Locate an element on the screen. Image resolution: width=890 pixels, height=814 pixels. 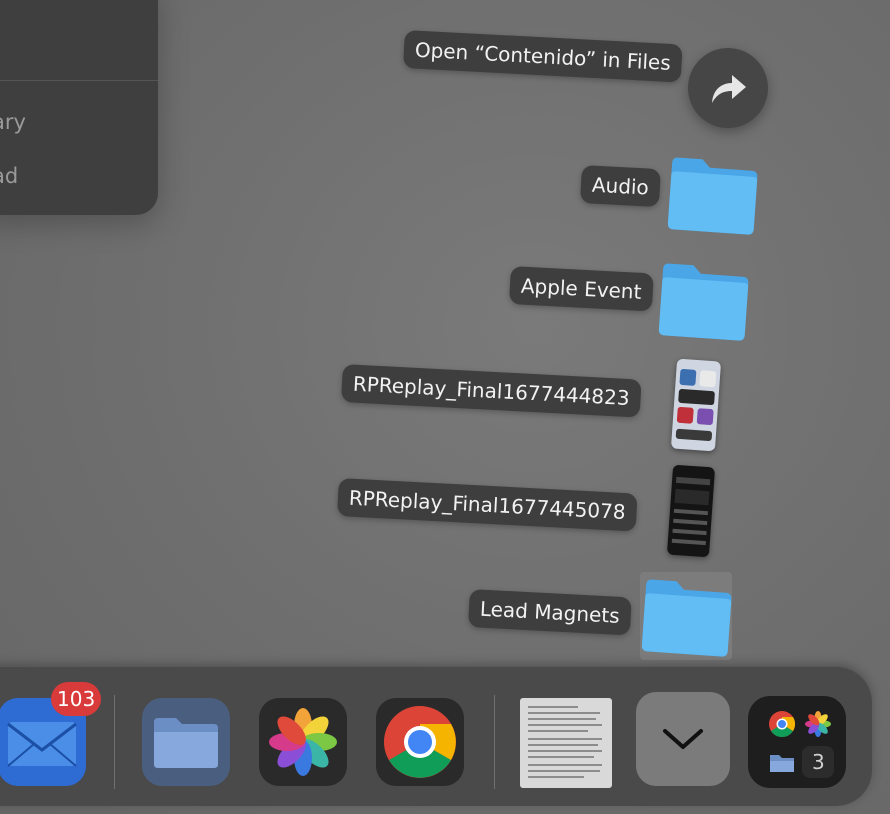
photos-flower-icon is located at coordinates (303, 742).